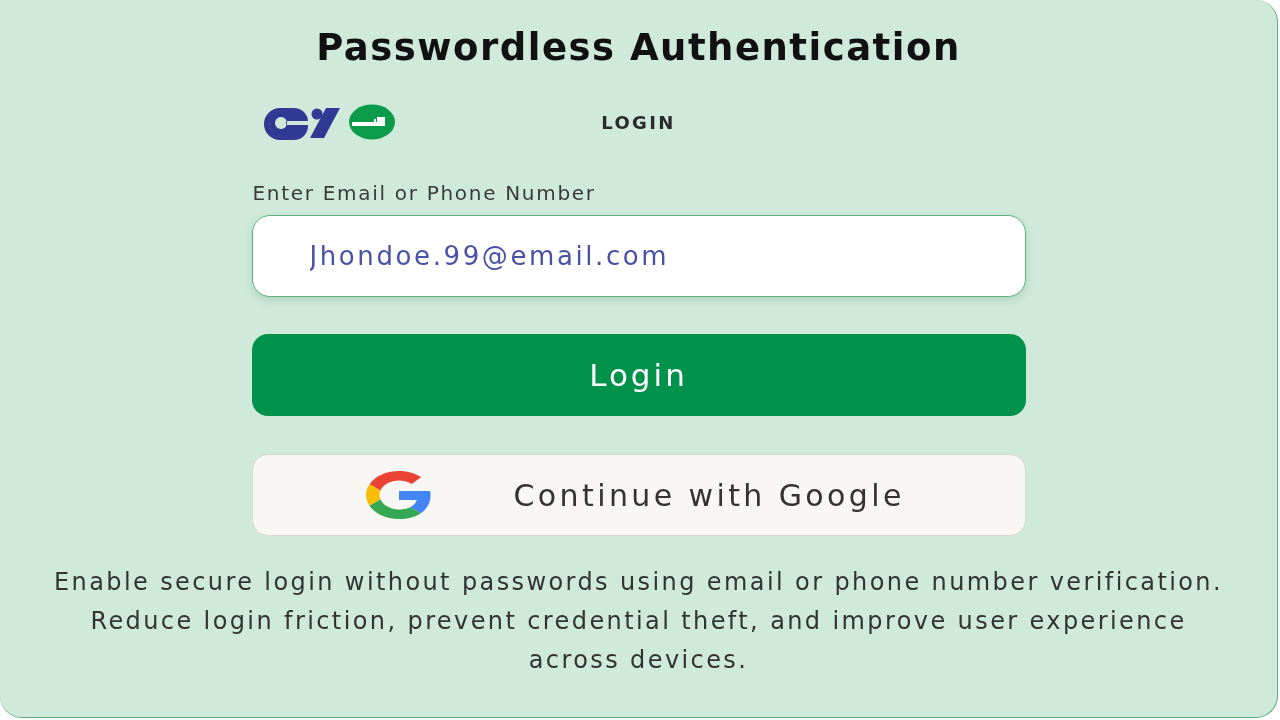 The height and width of the screenshot is (720, 1280). What do you see at coordinates (398, 495) in the screenshot?
I see `google-logo-icon` at bounding box center [398, 495].